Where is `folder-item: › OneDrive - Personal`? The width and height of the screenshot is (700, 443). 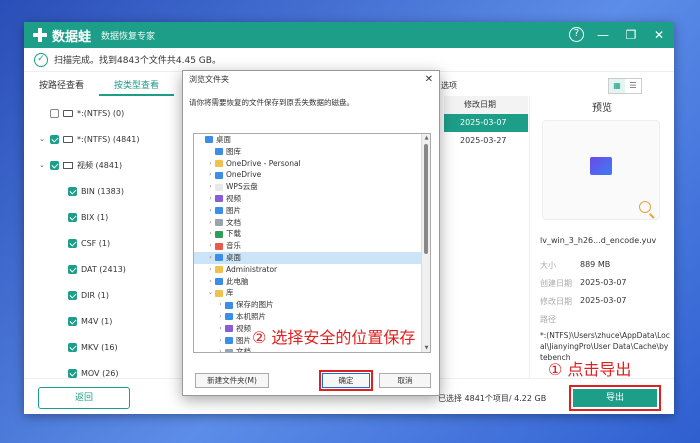 folder-item: › OneDrive - Personal is located at coordinates (312, 164).